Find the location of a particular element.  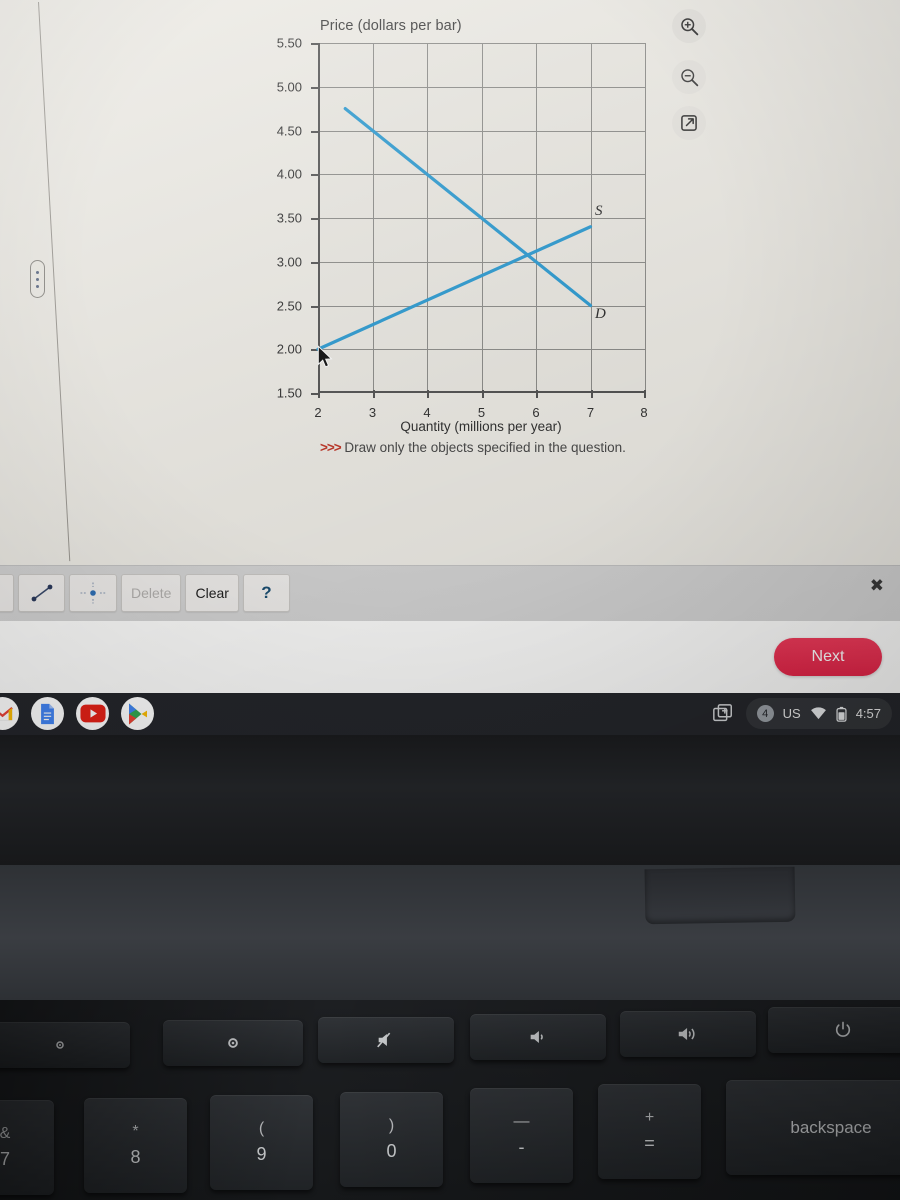

volume-up-icon is located at coordinates (686, 1034).